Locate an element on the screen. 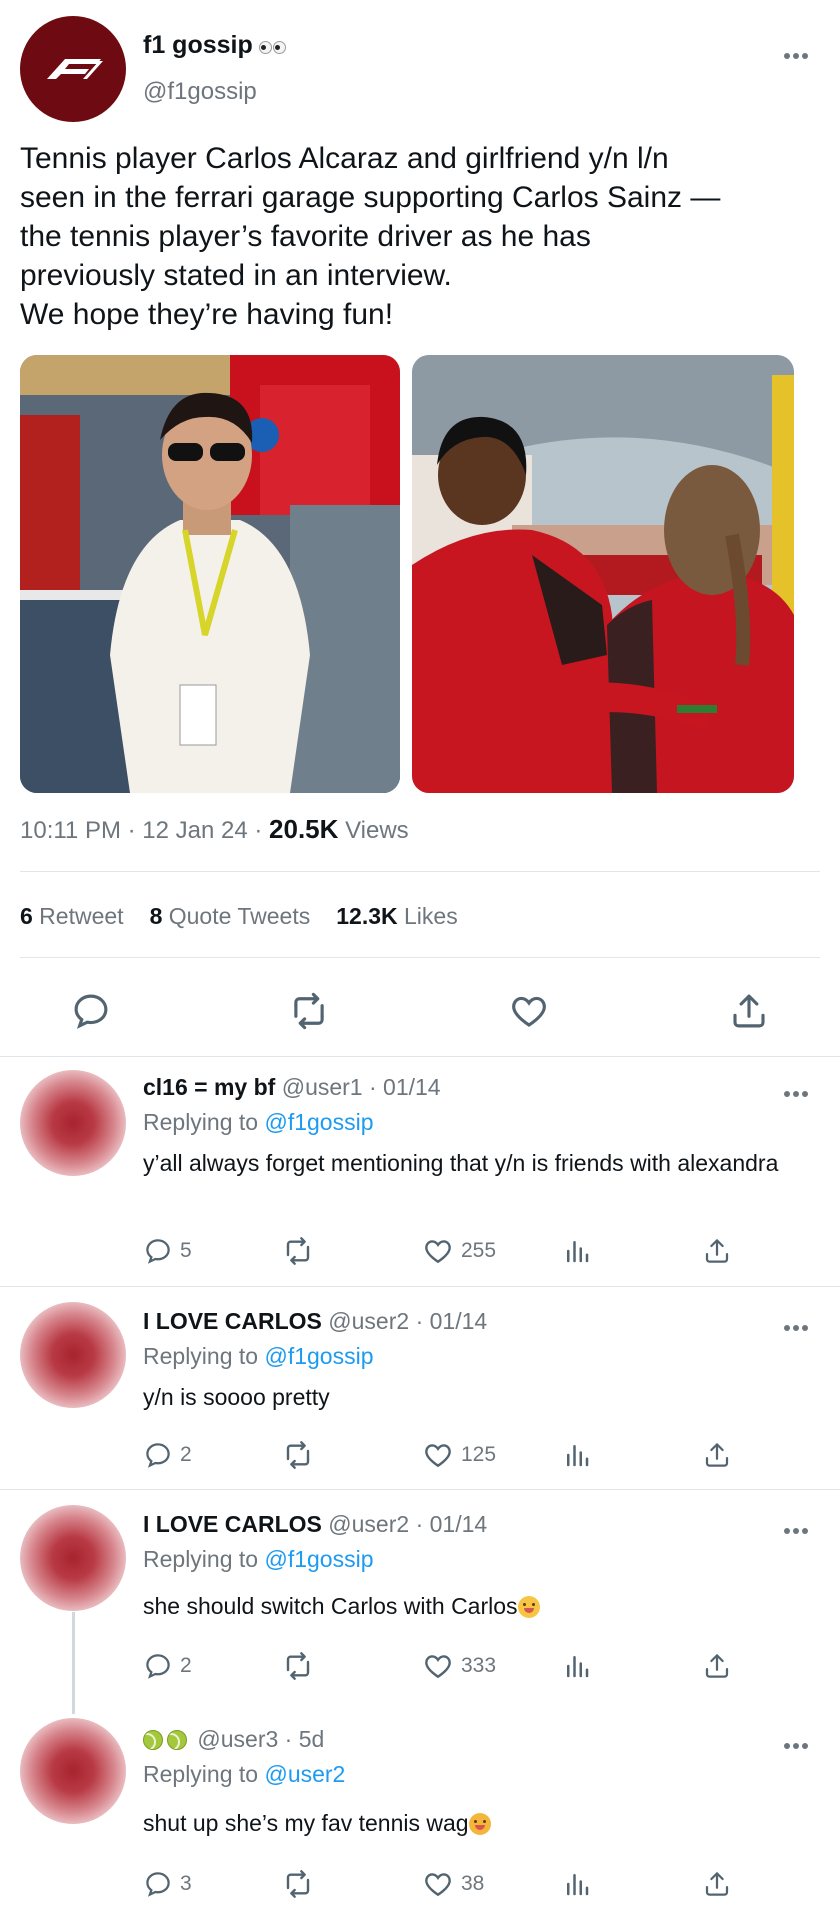 This screenshot has width=840, height=1920. author-name: f1 gossip is located at coordinates (215, 46).